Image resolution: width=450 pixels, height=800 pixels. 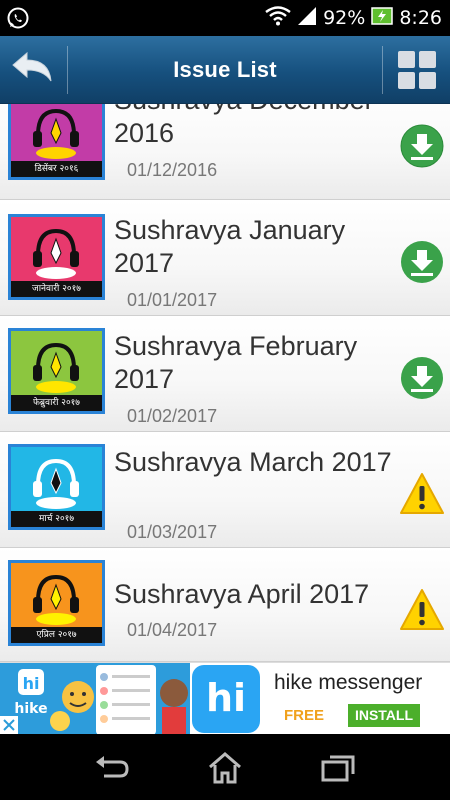 I want to click on cover-caption: एप्रिल २०१७, so click(x=56, y=635).